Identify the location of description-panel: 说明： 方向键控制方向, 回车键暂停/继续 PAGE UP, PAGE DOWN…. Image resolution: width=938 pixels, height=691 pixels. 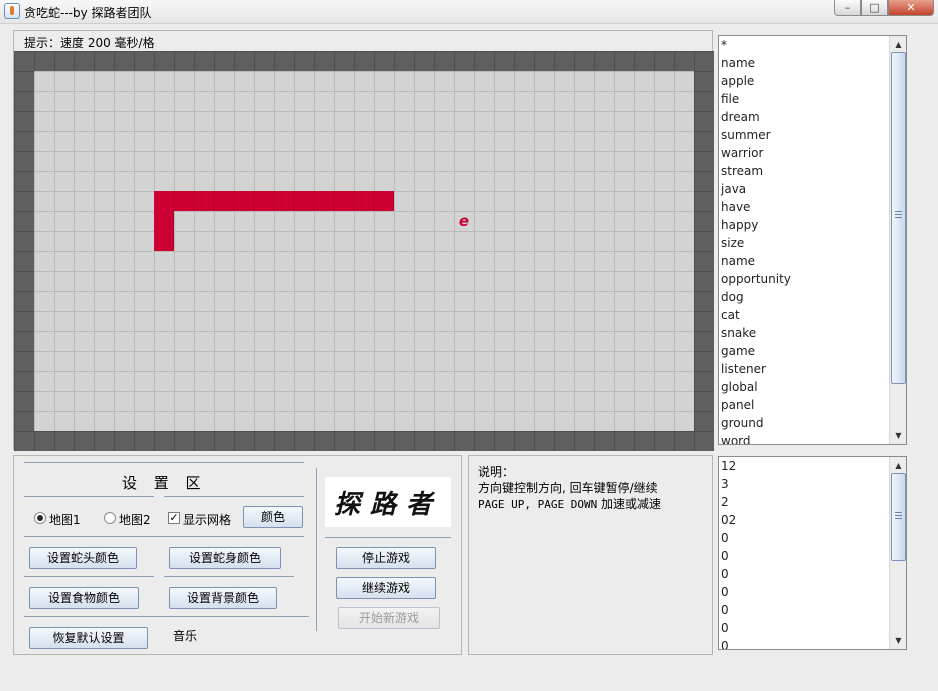
(590, 555).